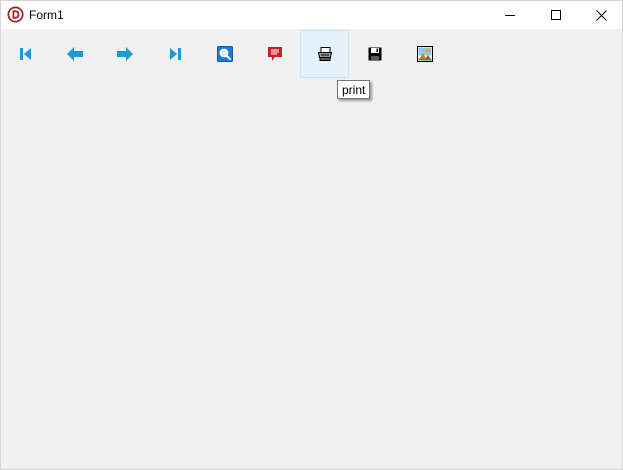 The width and height of the screenshot is (623, 470). Describe the element at coordinates (46, 15) in the screenshot. I see `window-title: Form1` at that location.